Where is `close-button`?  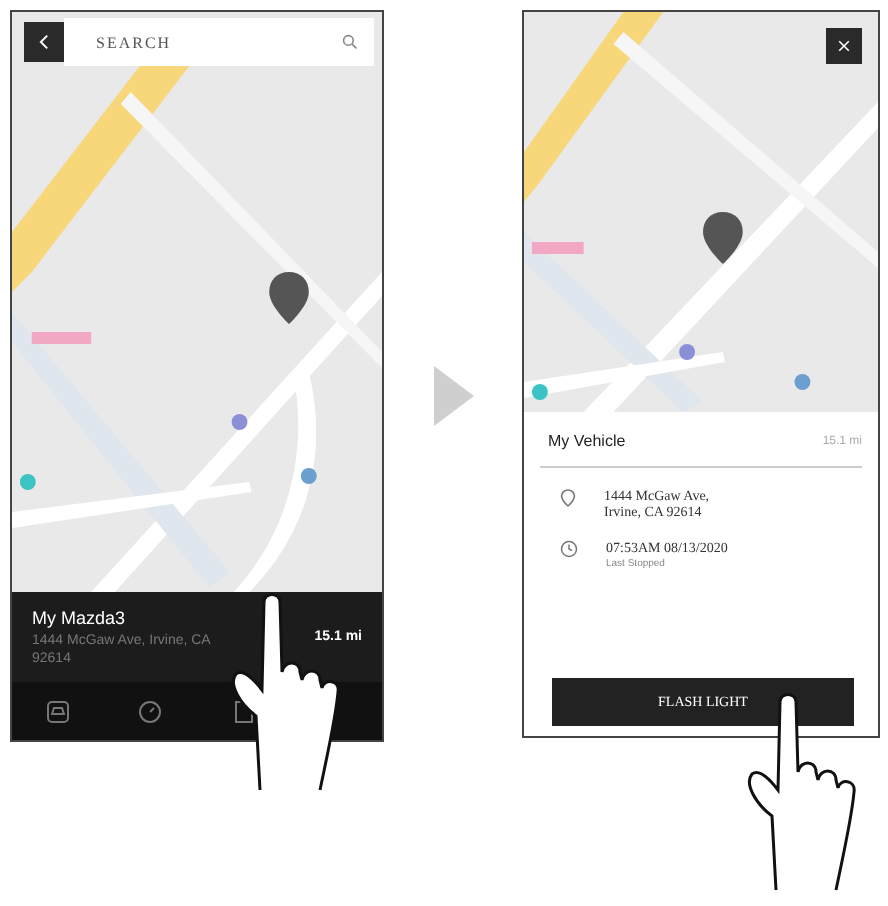 close-button is located at coordinates (844, 46).